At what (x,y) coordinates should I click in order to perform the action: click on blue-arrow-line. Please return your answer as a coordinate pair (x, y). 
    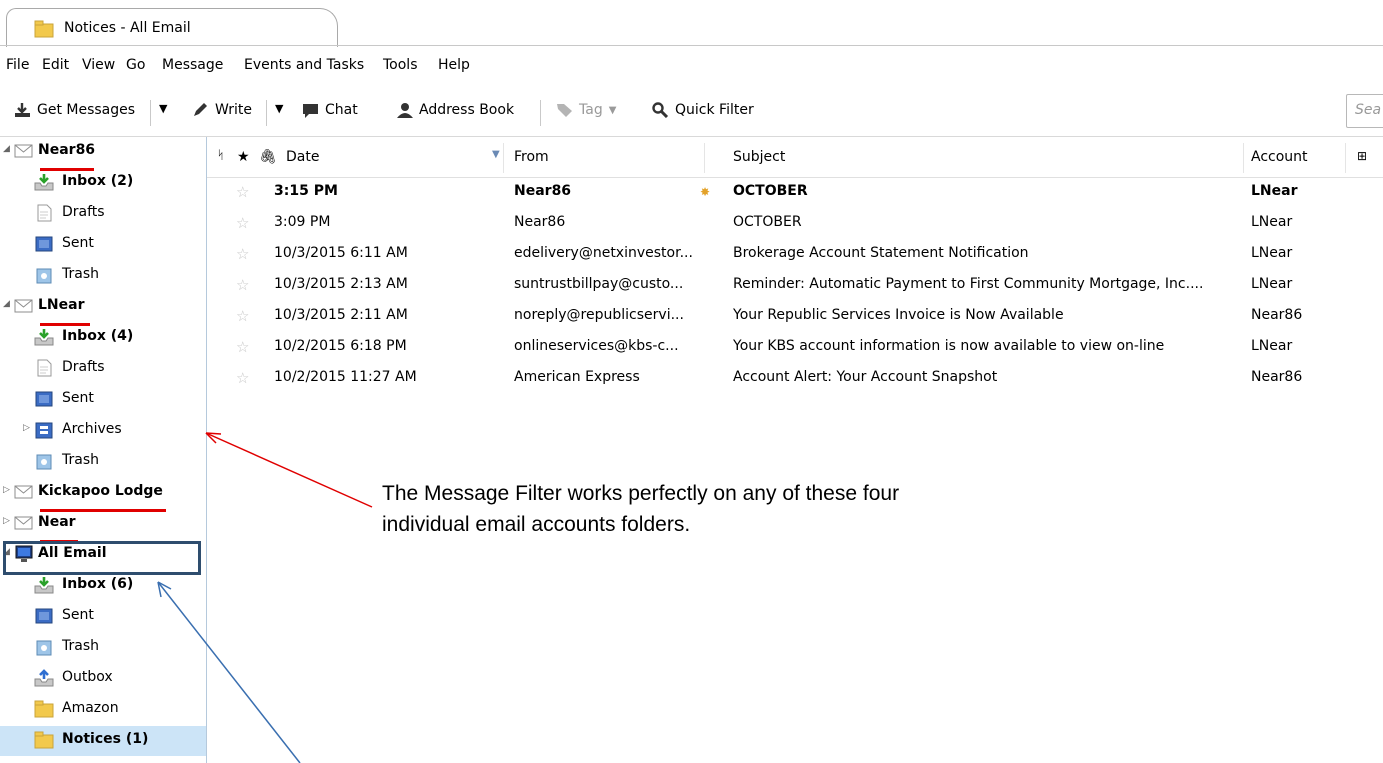
    Looking at the image, I should click on (229, 672).